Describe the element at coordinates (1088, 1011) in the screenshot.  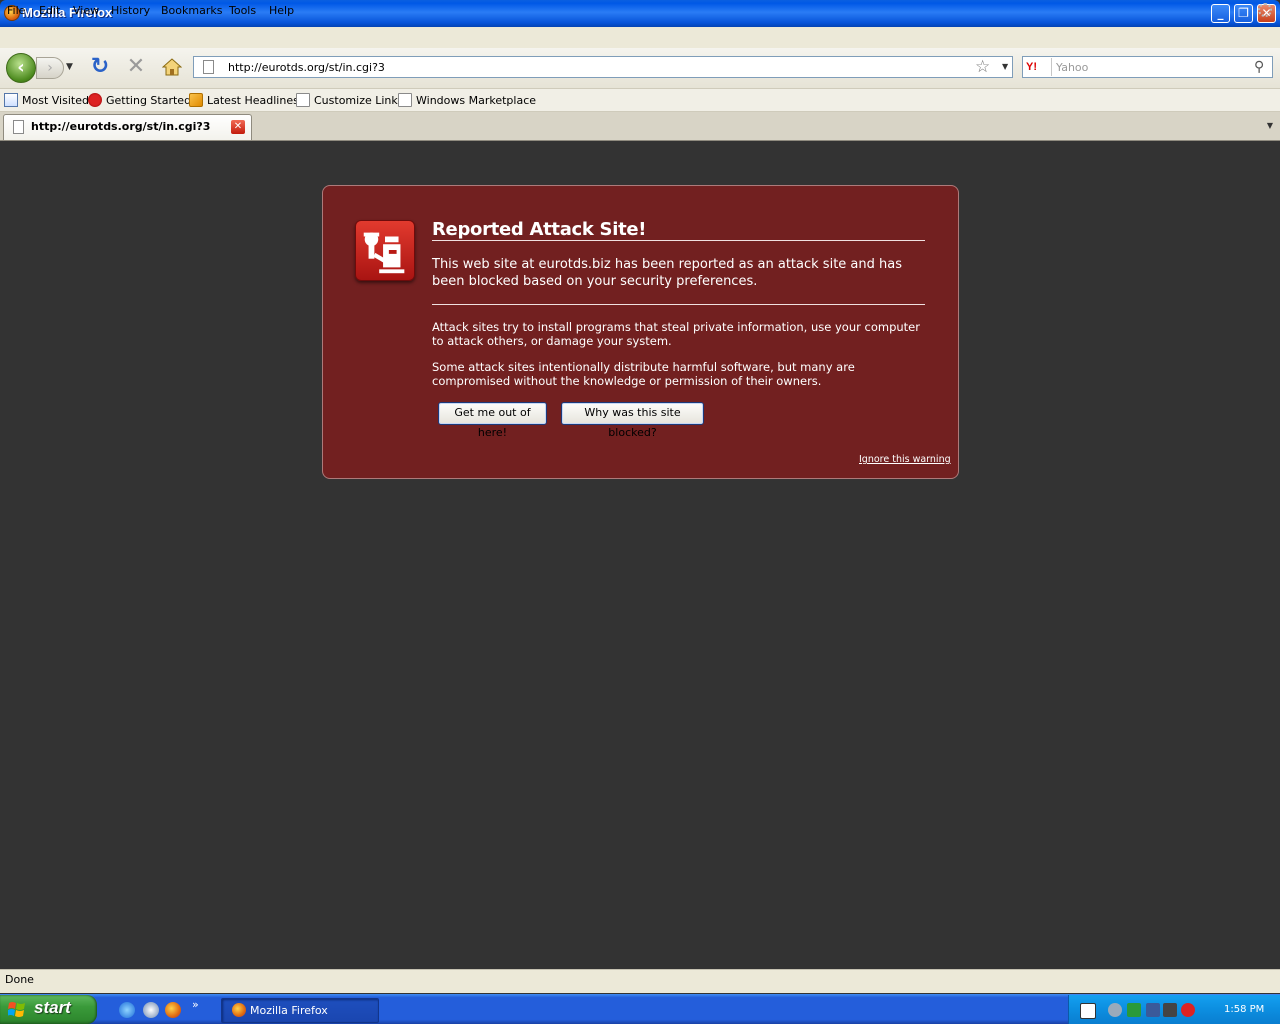
I see `help-tray-icon` at that location.